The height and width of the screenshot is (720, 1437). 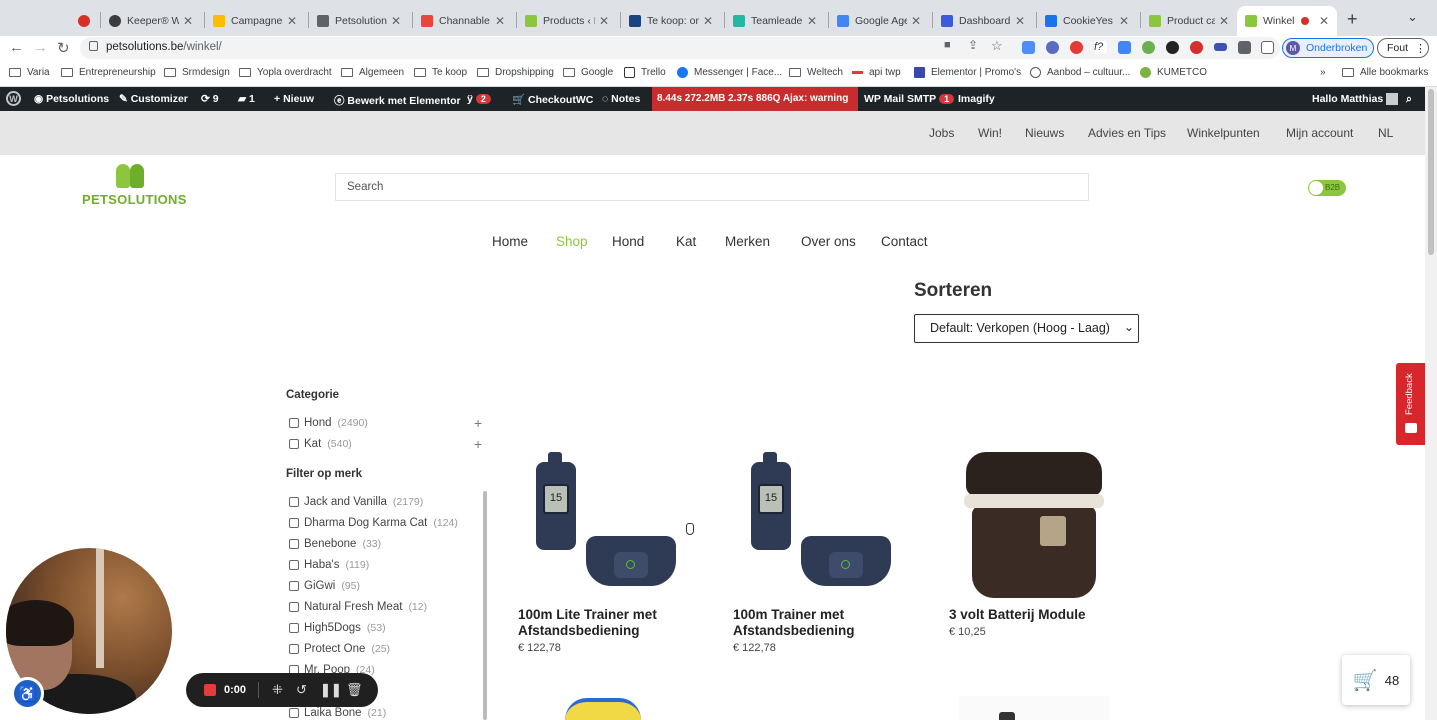 What do you see at coordinates (997, 46) in the screenshot?
I see `bookmark-star-icon: ☆` at bounding box center [997, 46].